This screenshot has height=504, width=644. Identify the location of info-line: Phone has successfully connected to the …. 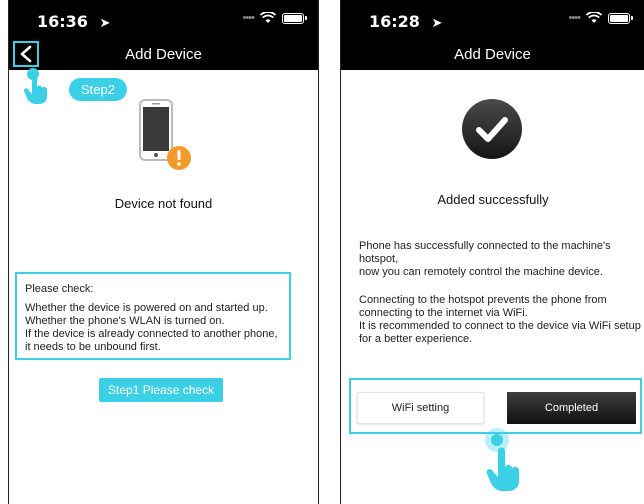
(485, 252).